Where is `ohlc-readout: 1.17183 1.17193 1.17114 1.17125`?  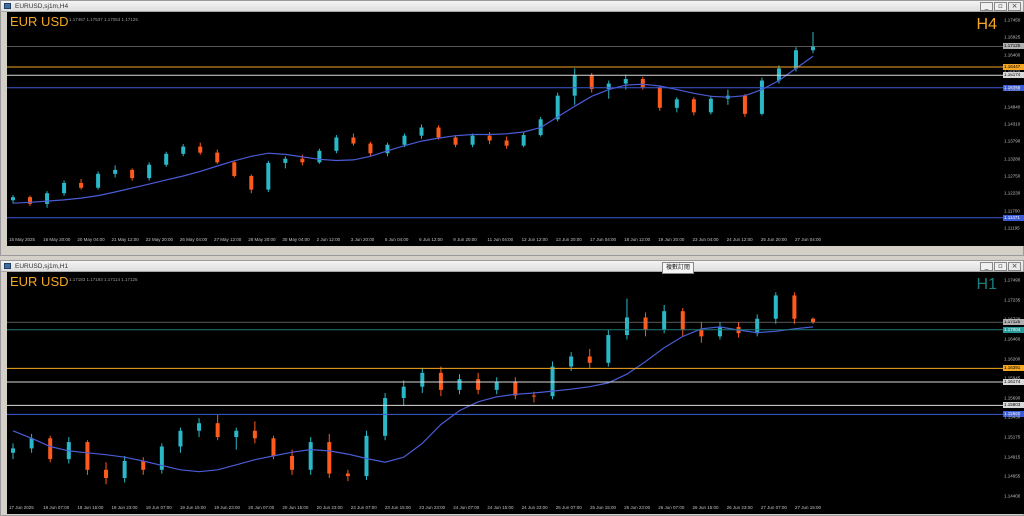 ohlc-readout: 1.17183 1.17193 1.17114 1.17125 is located at coordinates (103, 279).